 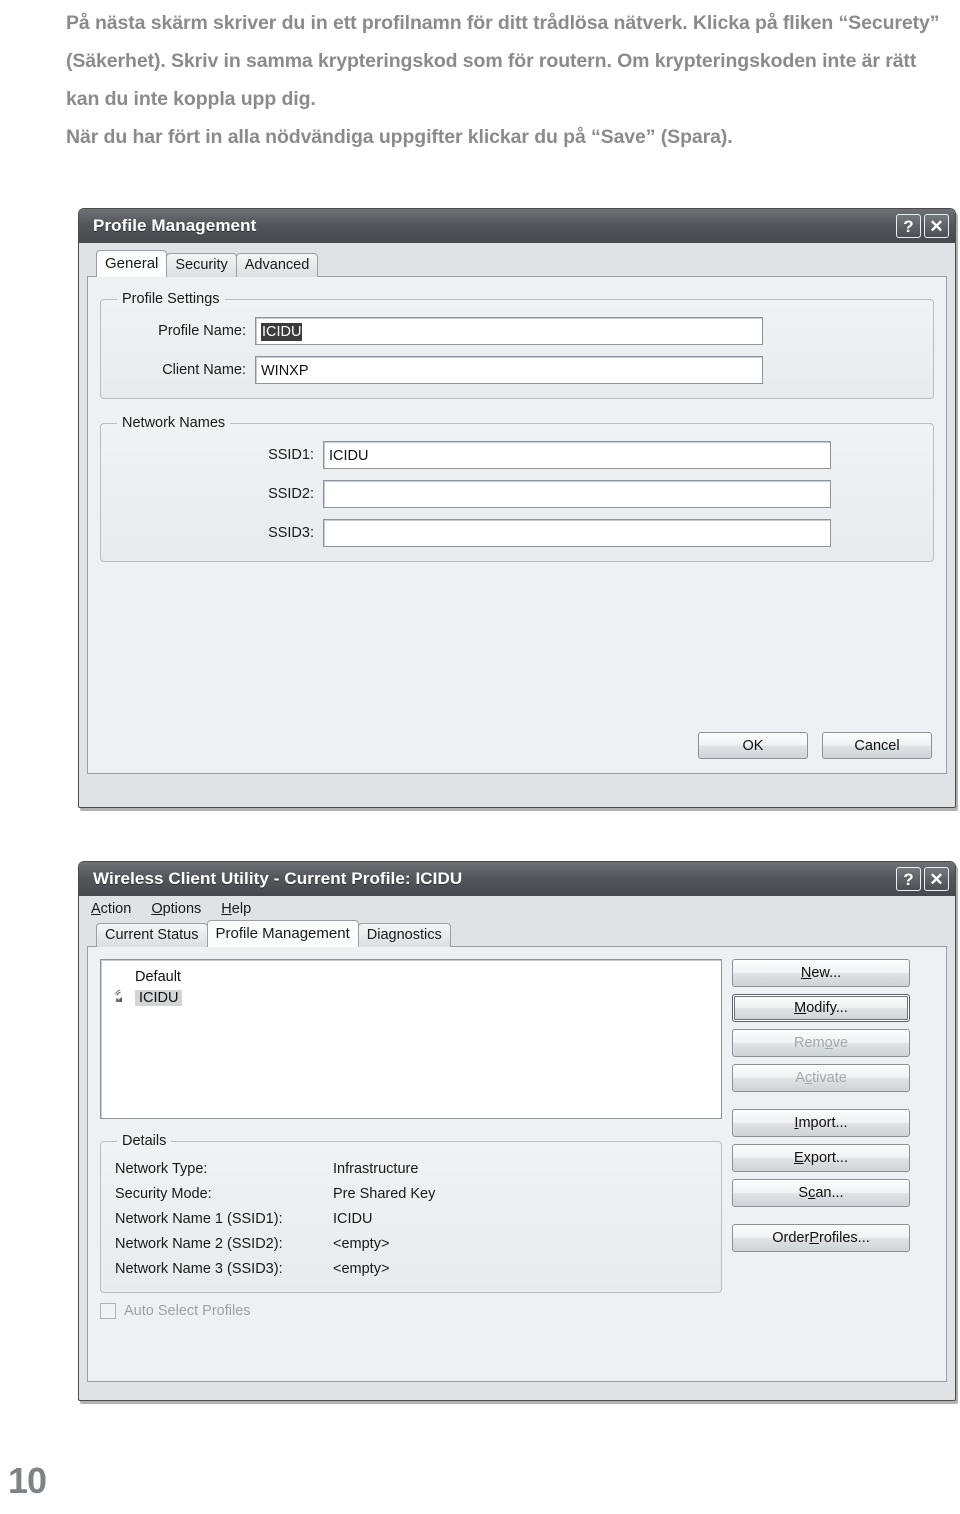 What do you see at coordinates (828, 1043) in the screenshot?
I see `remove-button-mnemonic: o` at bounding box center [828, 1043].